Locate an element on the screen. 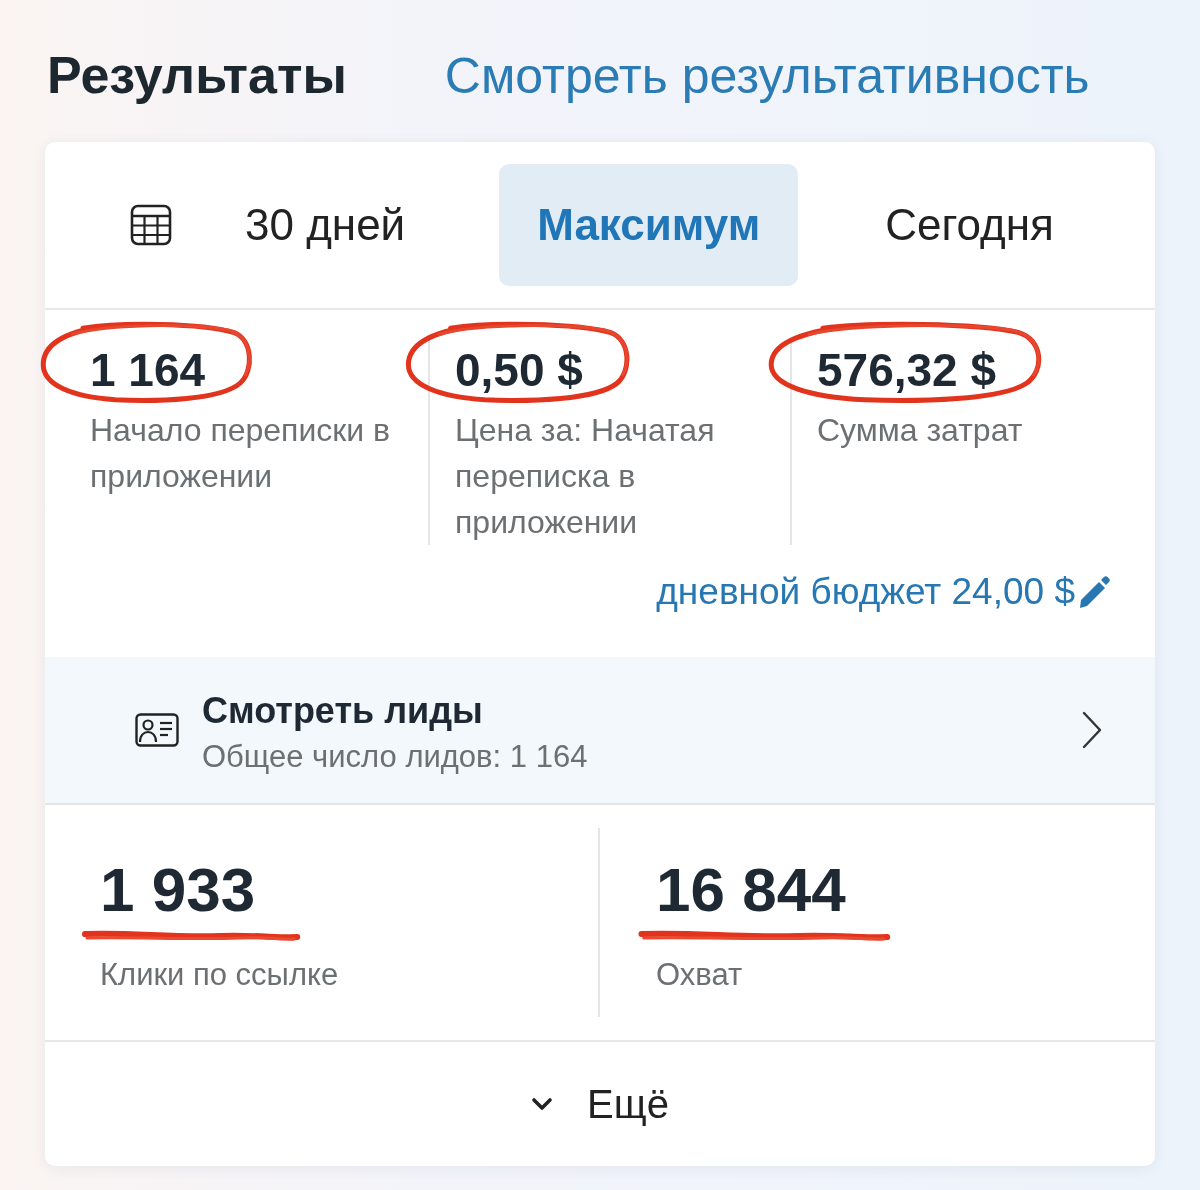 Image resolution: width=1200 pixels, height=1190 pixels. pencil-icon is located at coordinates (1094, 592).